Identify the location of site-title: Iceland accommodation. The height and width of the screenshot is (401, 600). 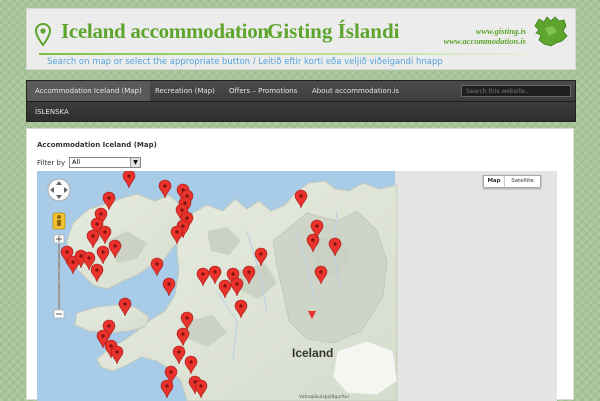
(165, 31).